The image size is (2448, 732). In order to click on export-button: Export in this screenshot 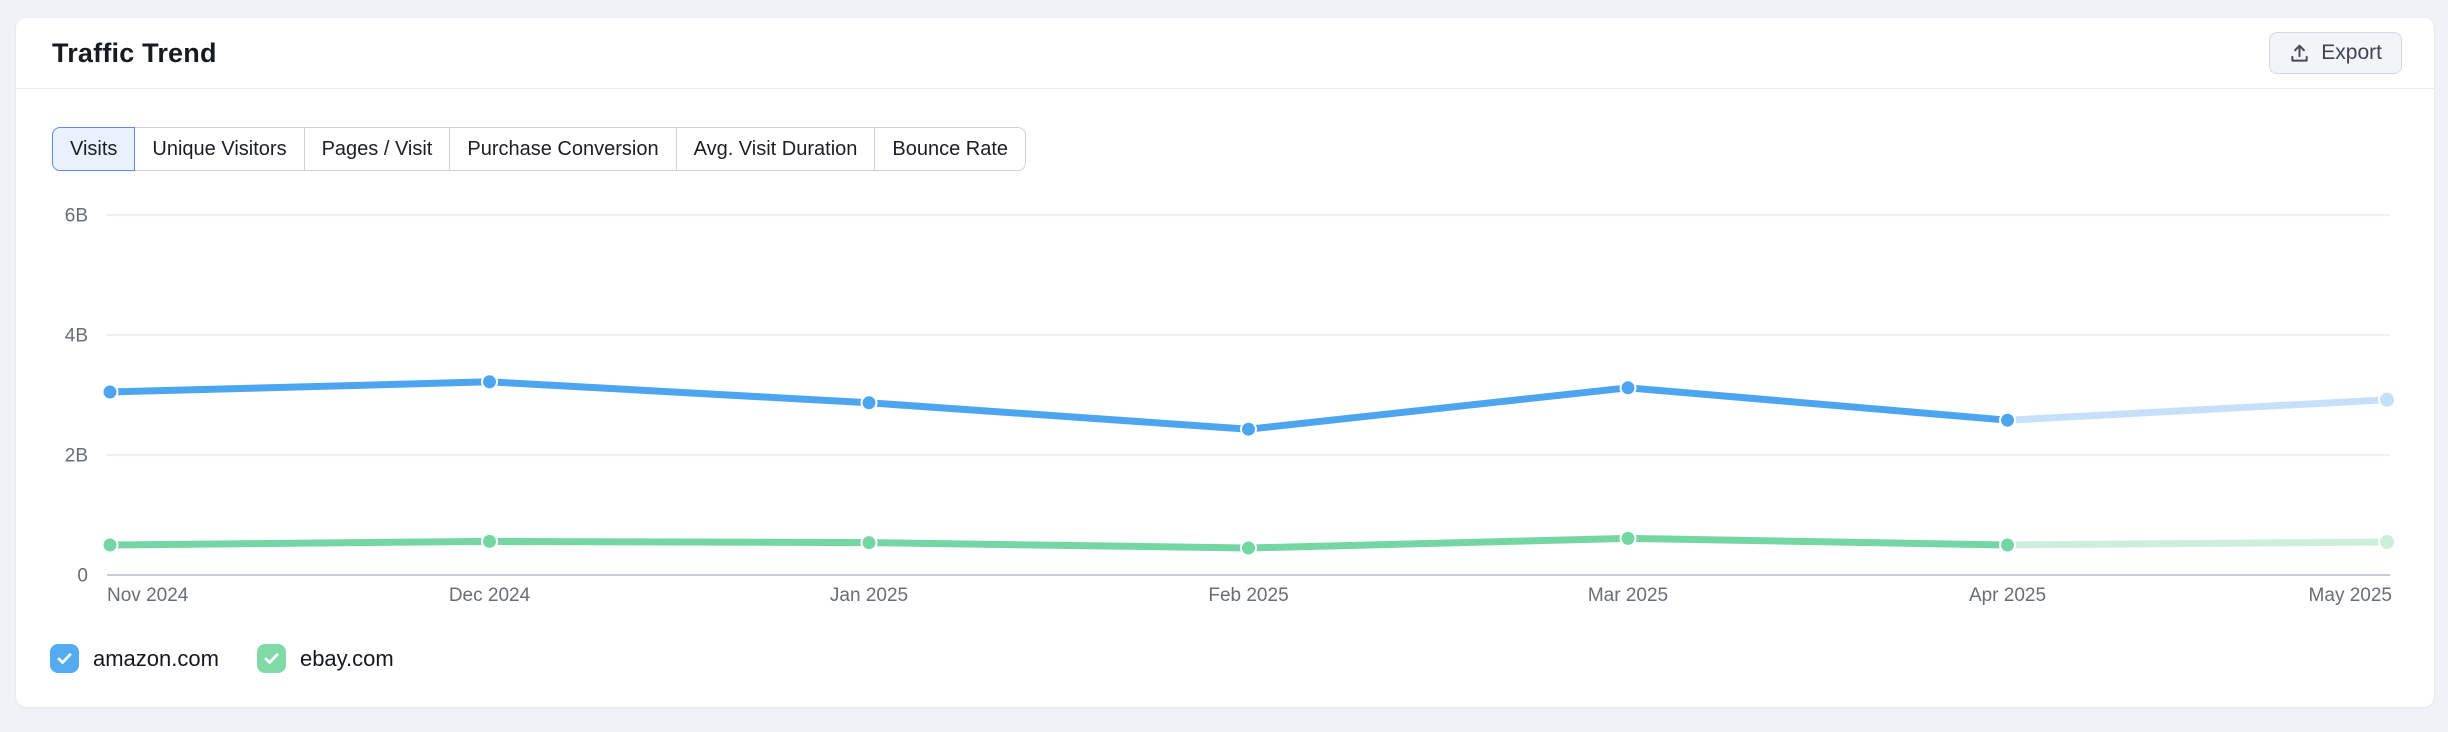, I will do `click(2335, 53)`.